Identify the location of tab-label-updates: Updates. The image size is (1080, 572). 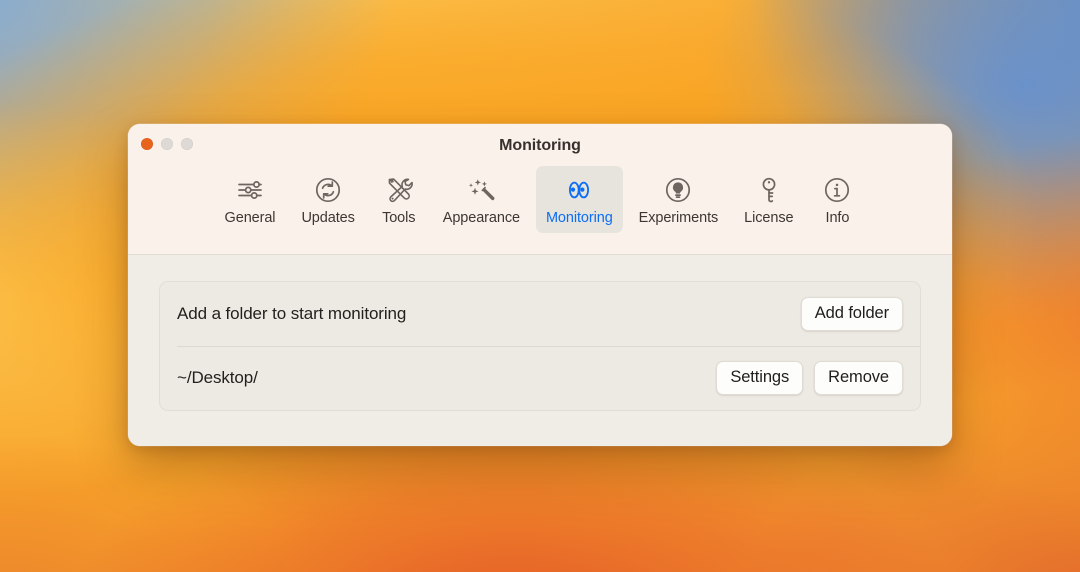
(328, 218).